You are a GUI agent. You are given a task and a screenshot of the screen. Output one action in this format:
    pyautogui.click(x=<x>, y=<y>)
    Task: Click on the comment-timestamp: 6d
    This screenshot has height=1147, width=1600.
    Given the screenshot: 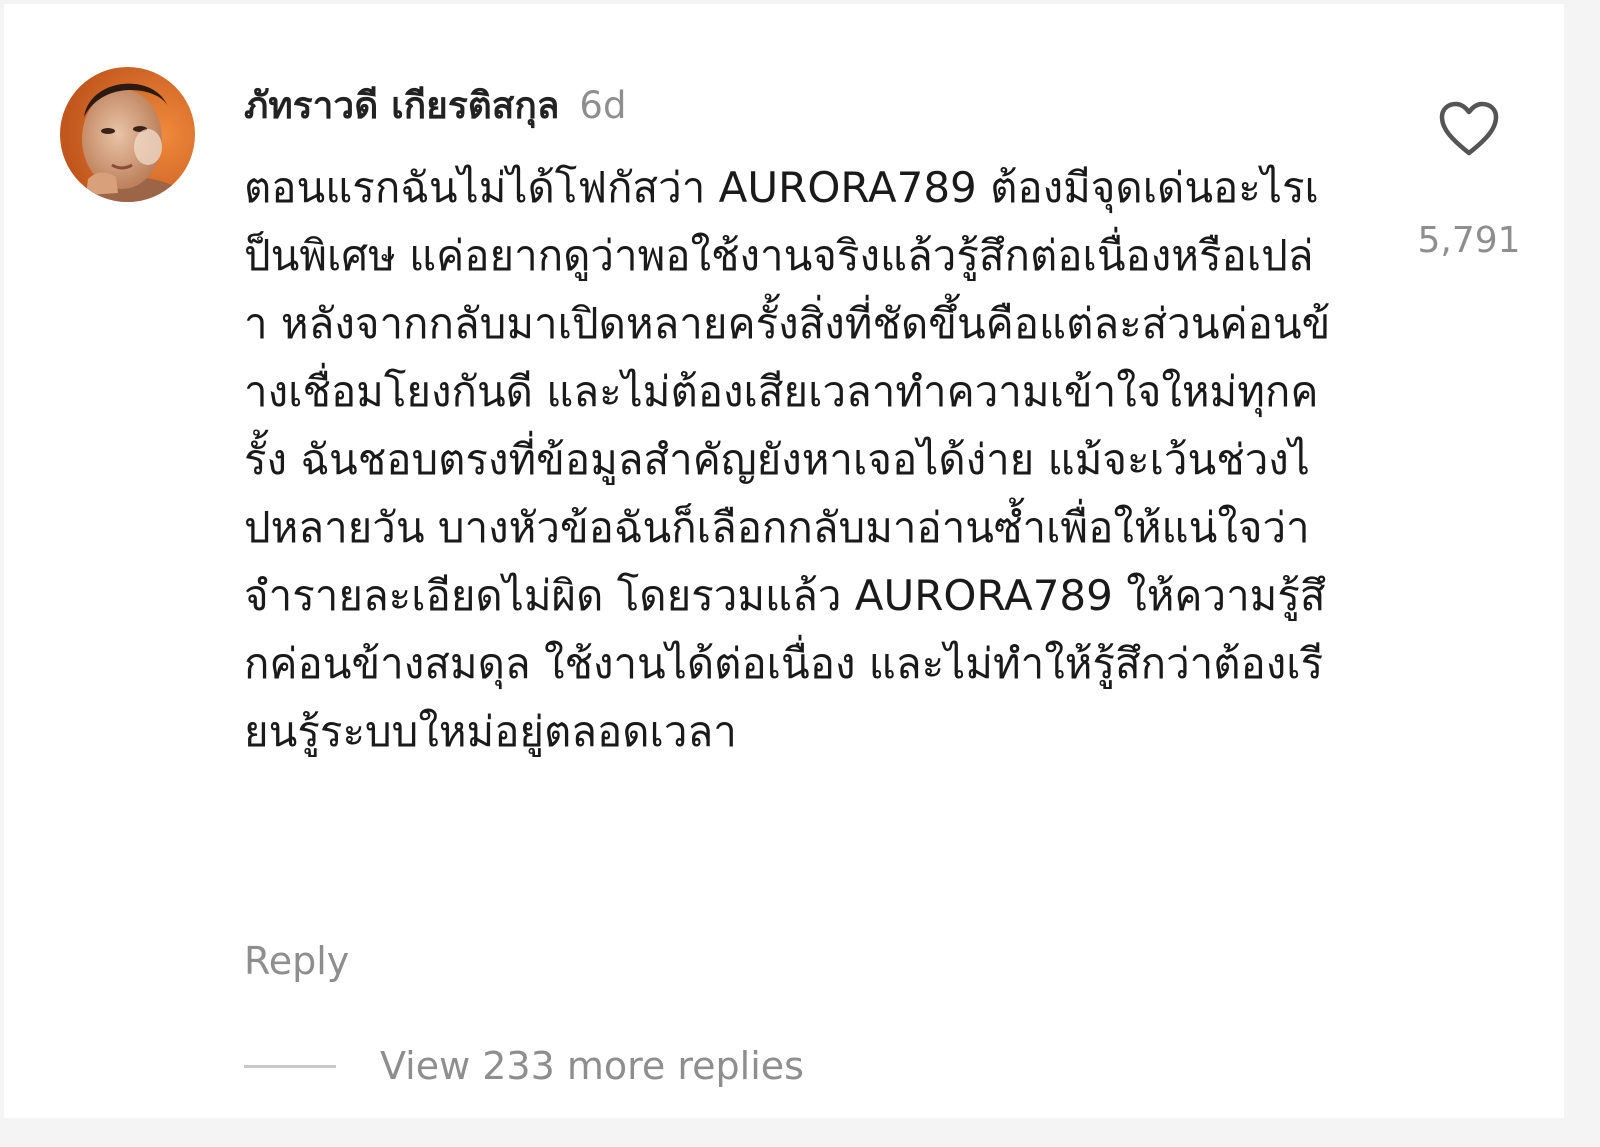 What is the action you would take?
    pyautogui.click(x=603, y=105)
    